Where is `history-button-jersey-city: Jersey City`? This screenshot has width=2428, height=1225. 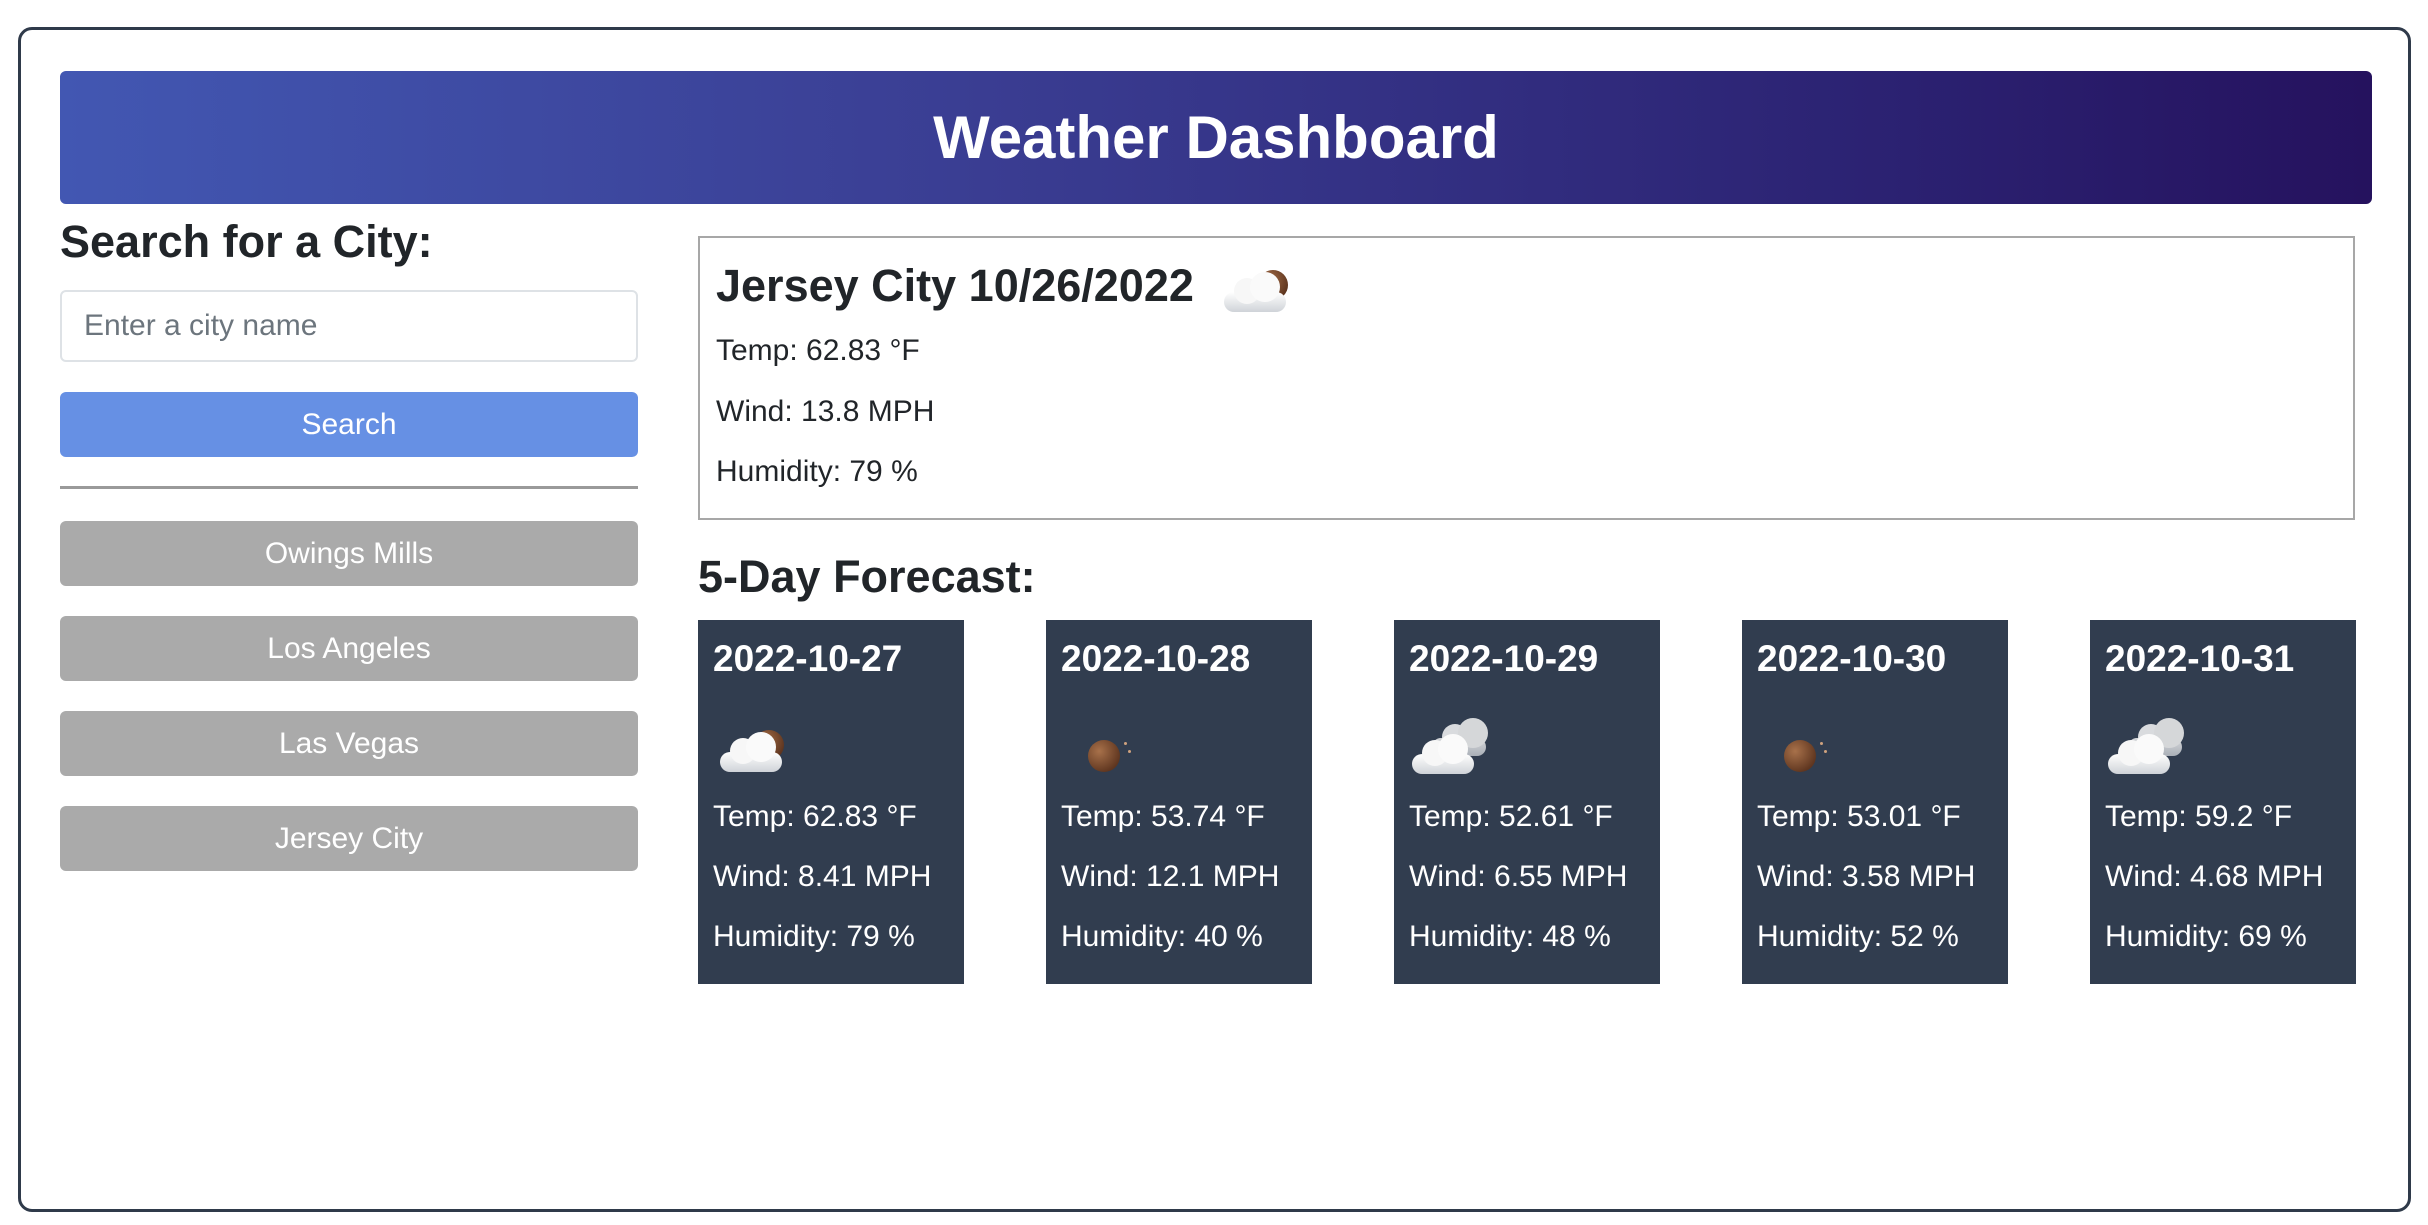
history-button-jersey-city: Jersey City is located at coordinates (349, 838).